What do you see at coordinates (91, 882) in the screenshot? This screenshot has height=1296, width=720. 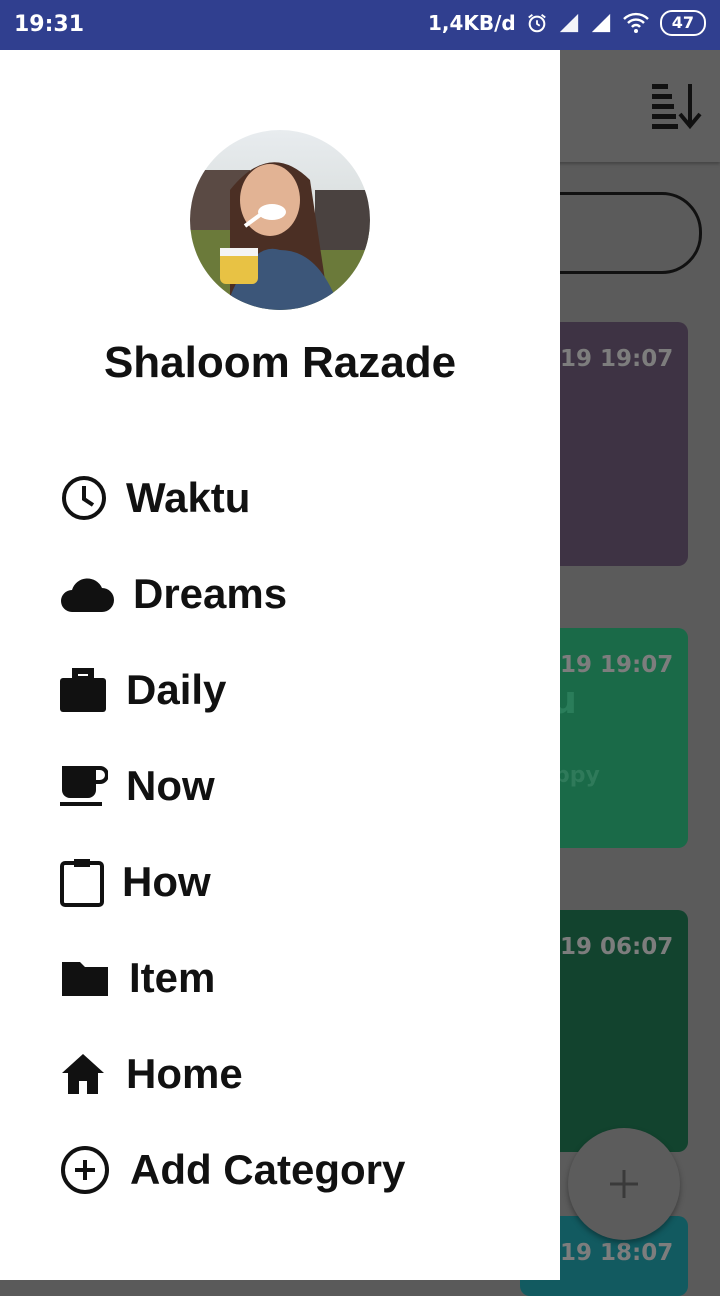 I see `clipboard-icon` at bounding box center [91, 882].